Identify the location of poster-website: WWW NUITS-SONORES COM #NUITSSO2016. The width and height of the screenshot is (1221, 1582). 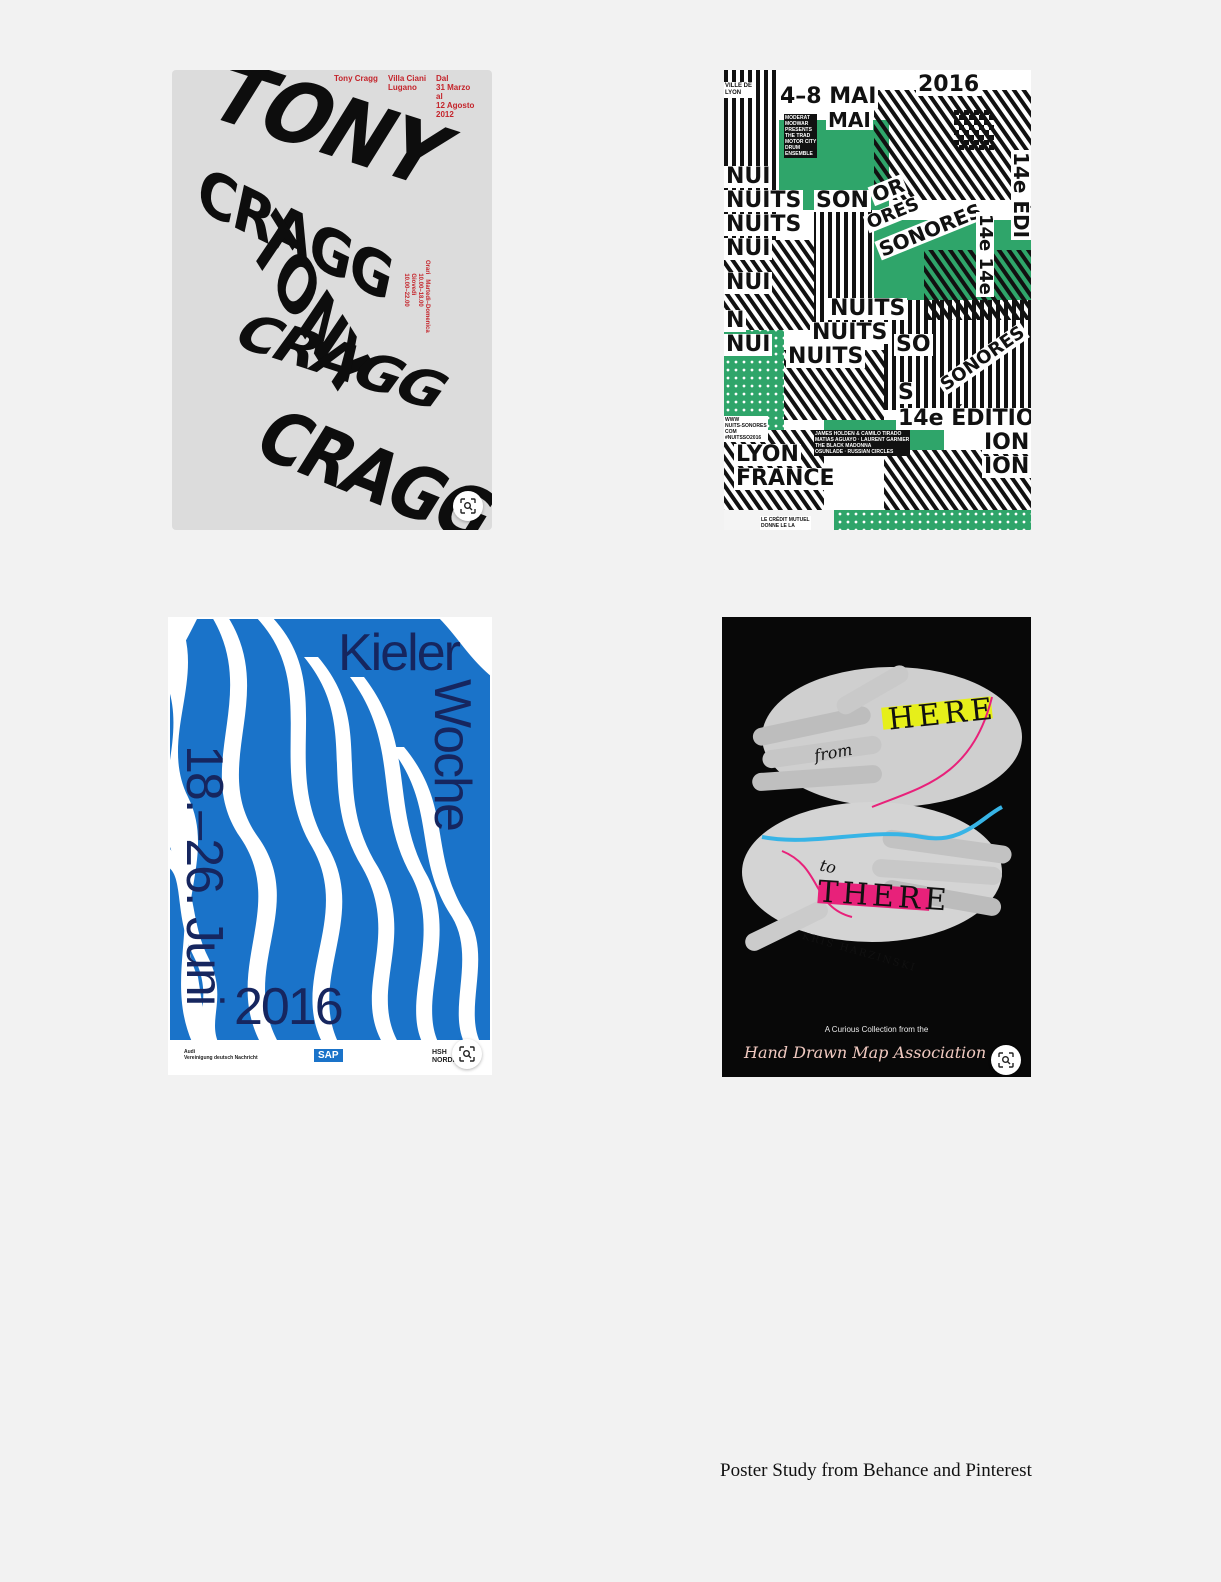
(746, 429).